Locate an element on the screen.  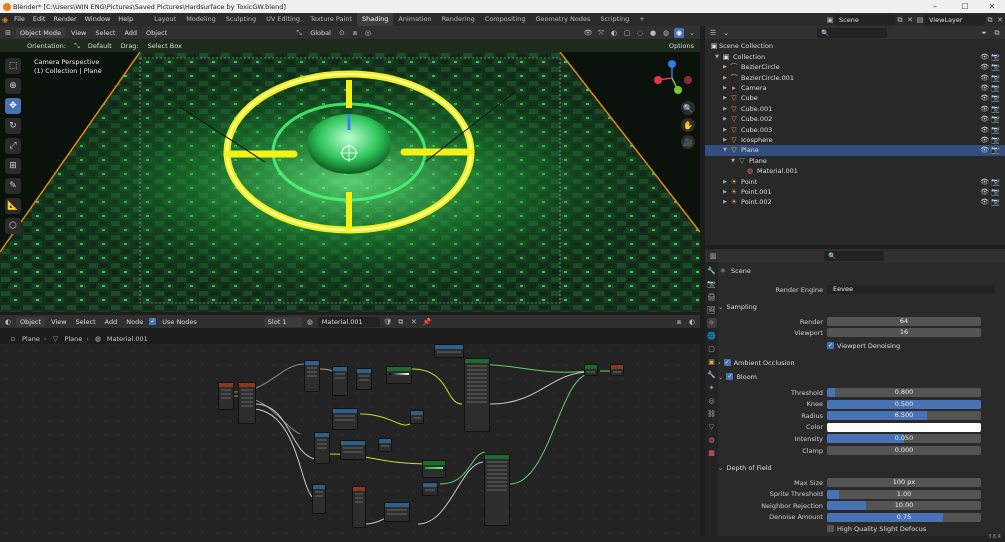
add-workspace-button: + is located at coordinates (641, 19).